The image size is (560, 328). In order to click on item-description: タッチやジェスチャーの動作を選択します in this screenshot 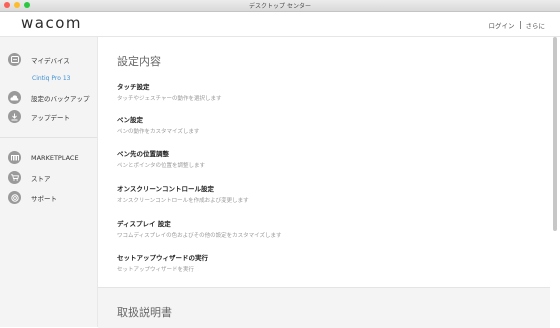, I will do `click(169, 99)`.